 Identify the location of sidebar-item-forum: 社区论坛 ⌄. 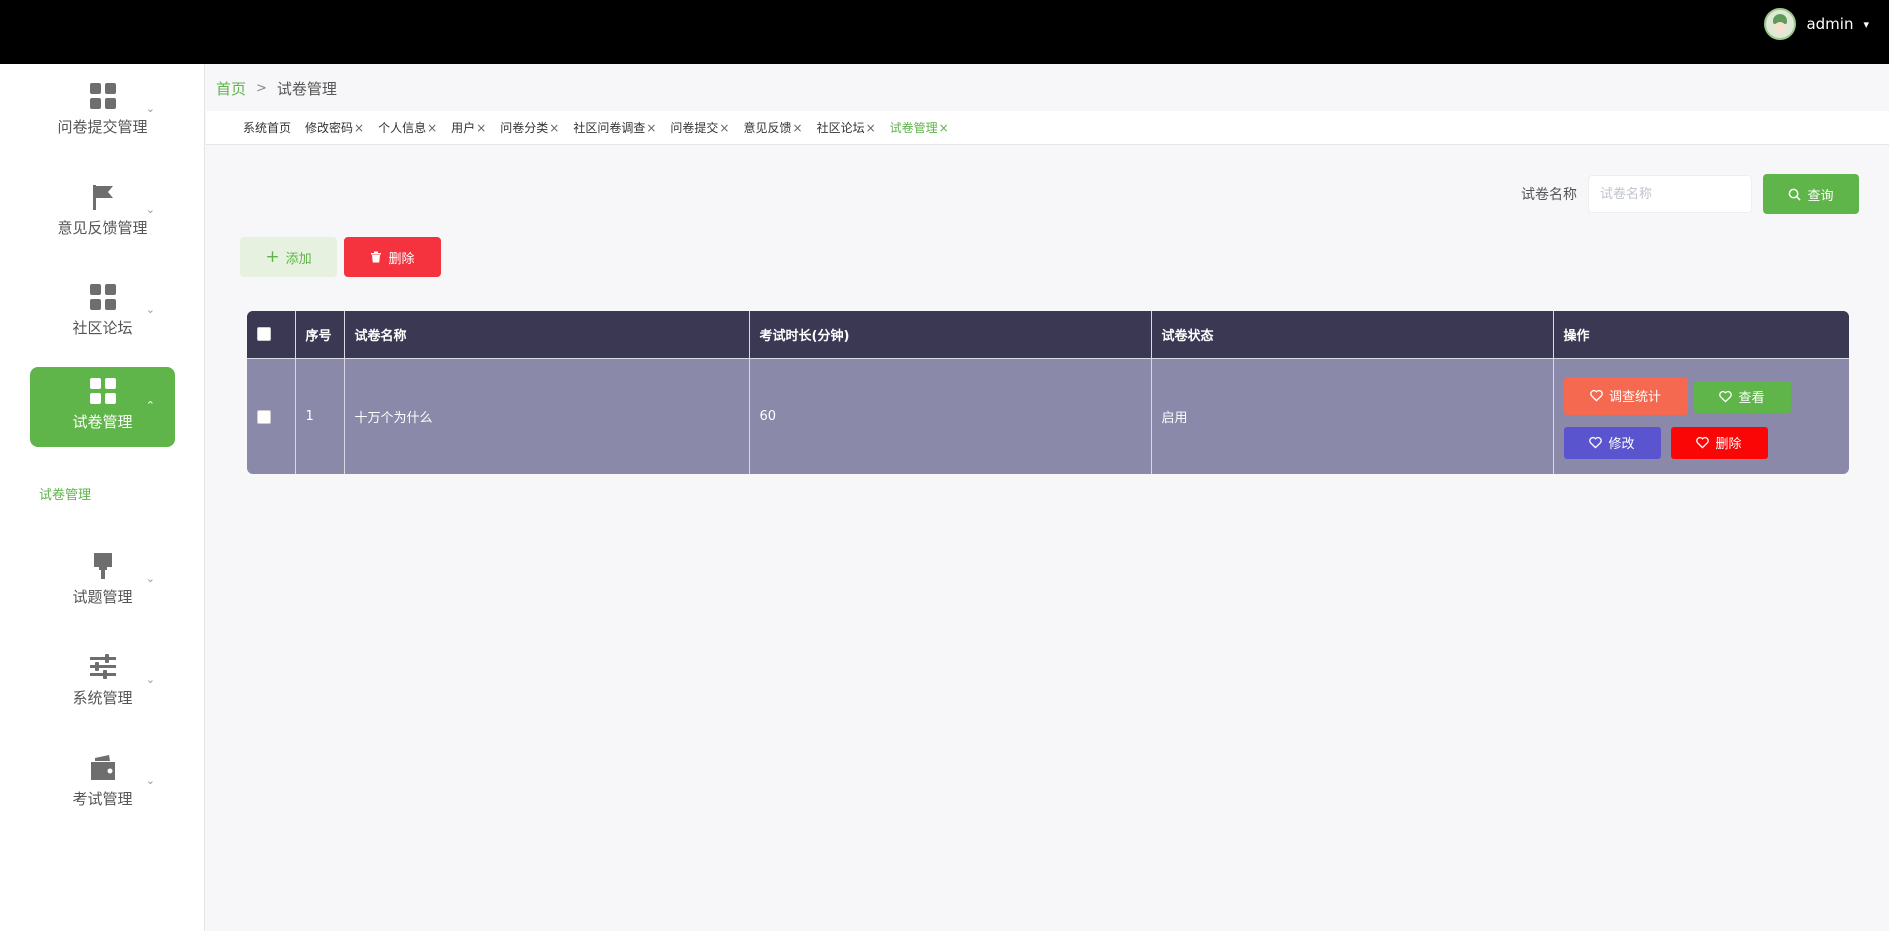
(102, 311).